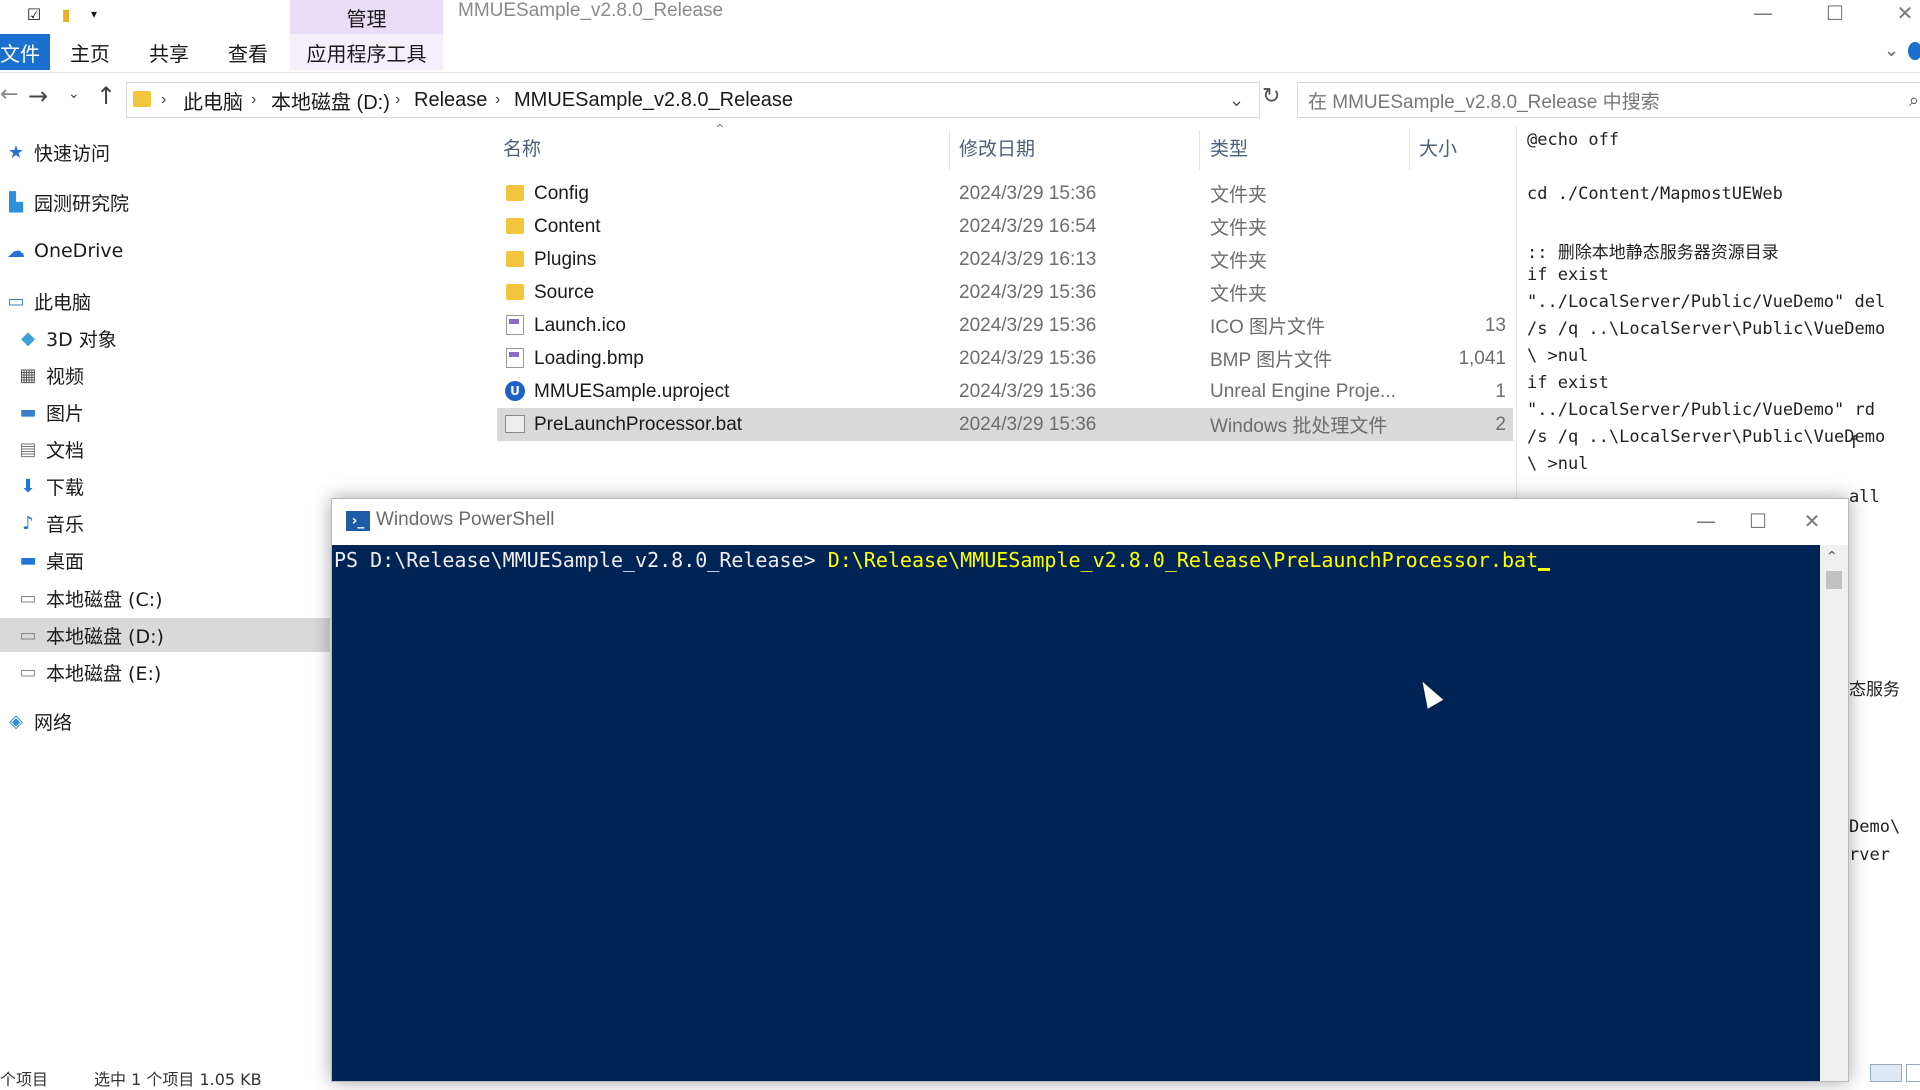 The width and height of the screenshot is (1920, 1090). Describe the element at coordinates (1900, 13) in the screenshot. I see `close-button: ✕` at that location.